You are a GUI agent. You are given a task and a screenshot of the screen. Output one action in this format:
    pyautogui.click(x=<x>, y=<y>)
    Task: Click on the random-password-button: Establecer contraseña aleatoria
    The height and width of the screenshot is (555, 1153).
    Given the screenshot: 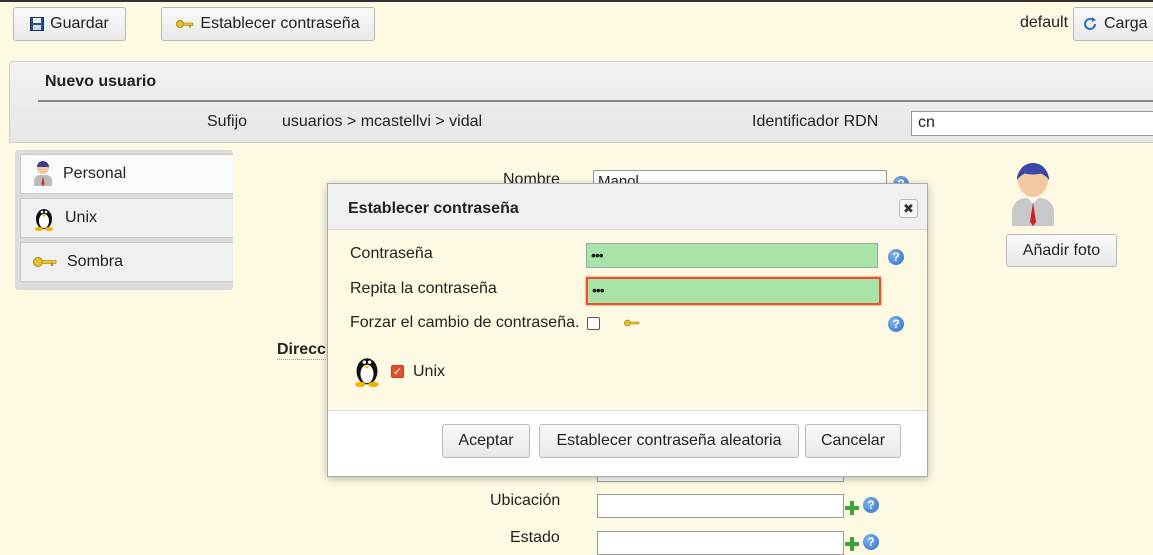 What is the action you would take?
    pyautogui.click(x=669, y=441)
    